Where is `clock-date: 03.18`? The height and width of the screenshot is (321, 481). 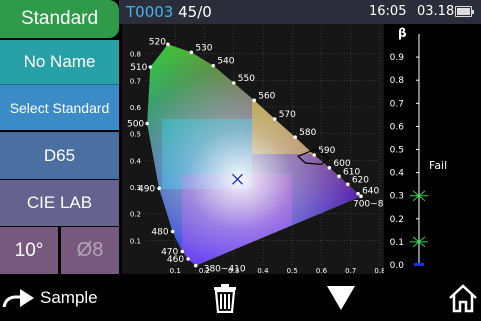 clock-date: 03.18 is located at coordinates (436, 11).